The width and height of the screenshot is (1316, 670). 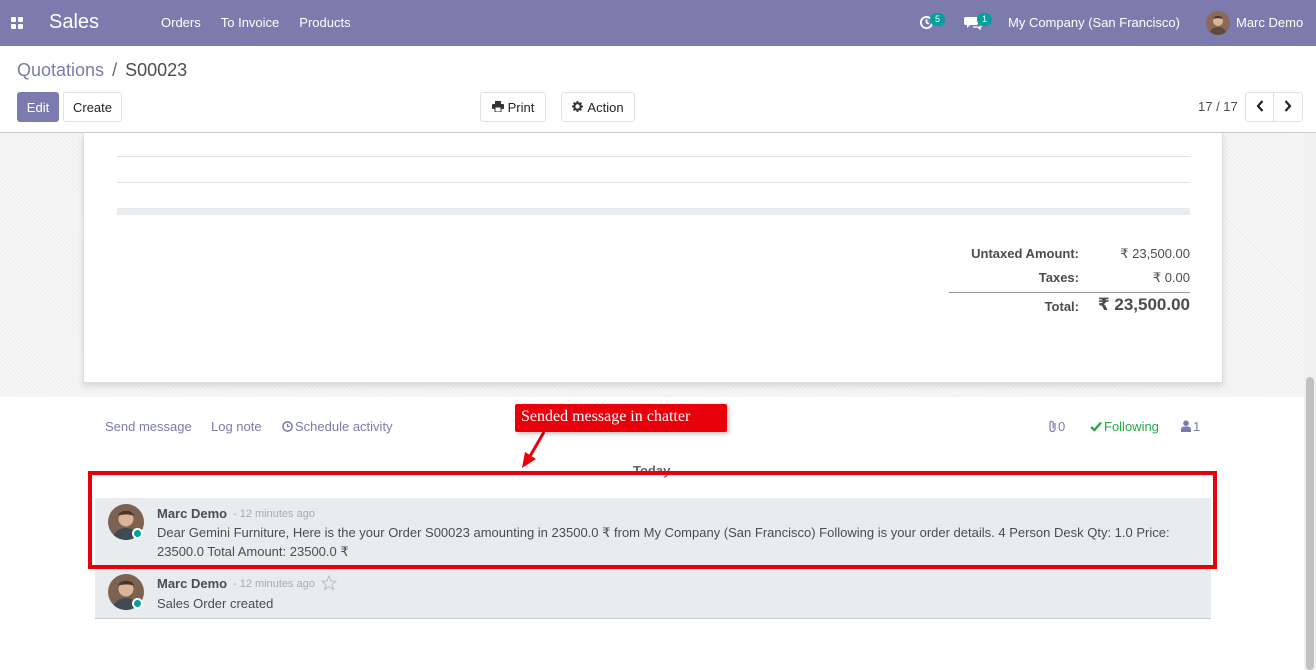 I want to click on annotation-arrow-icon, so click(x=534, y=449).